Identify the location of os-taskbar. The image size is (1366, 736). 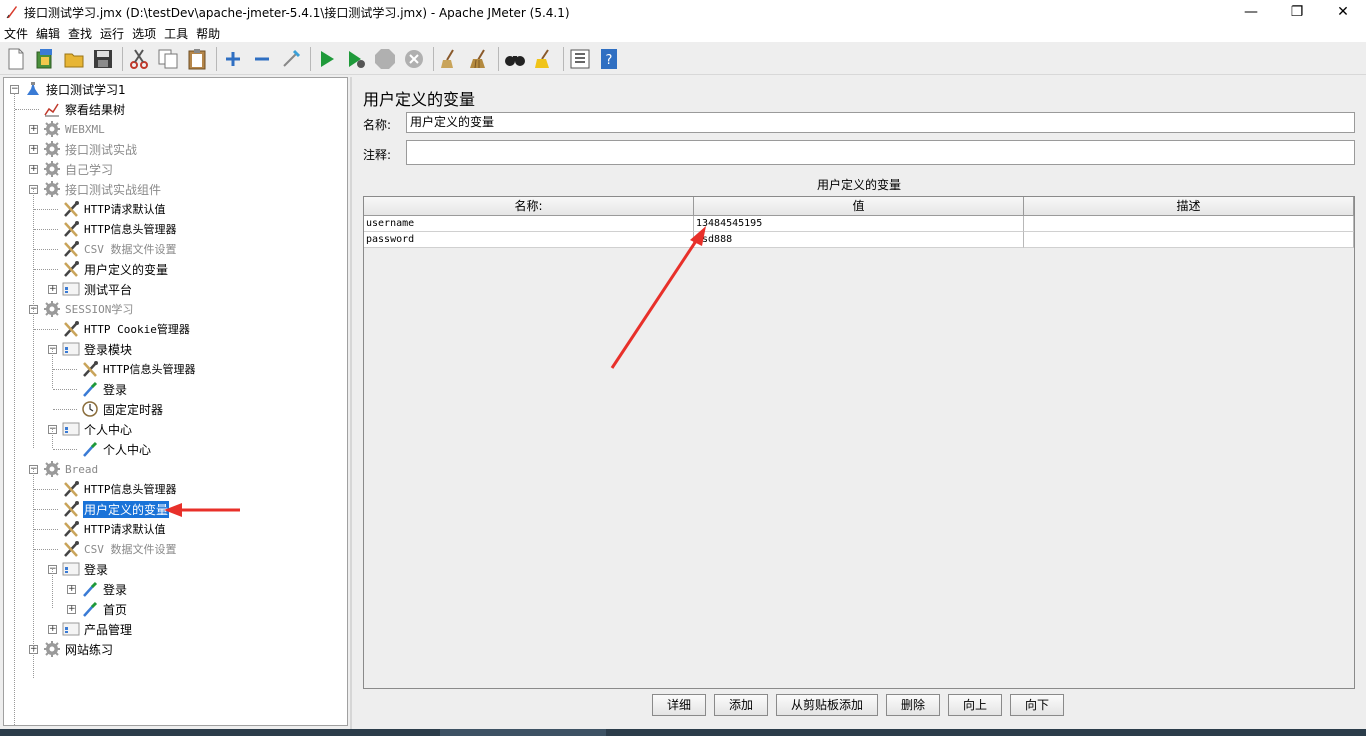
(683, 732).